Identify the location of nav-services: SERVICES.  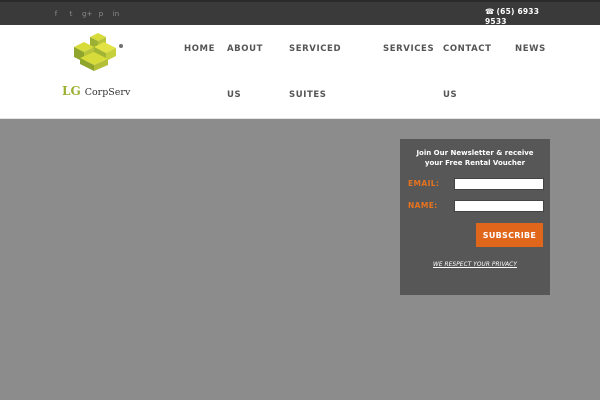
(408, 49).